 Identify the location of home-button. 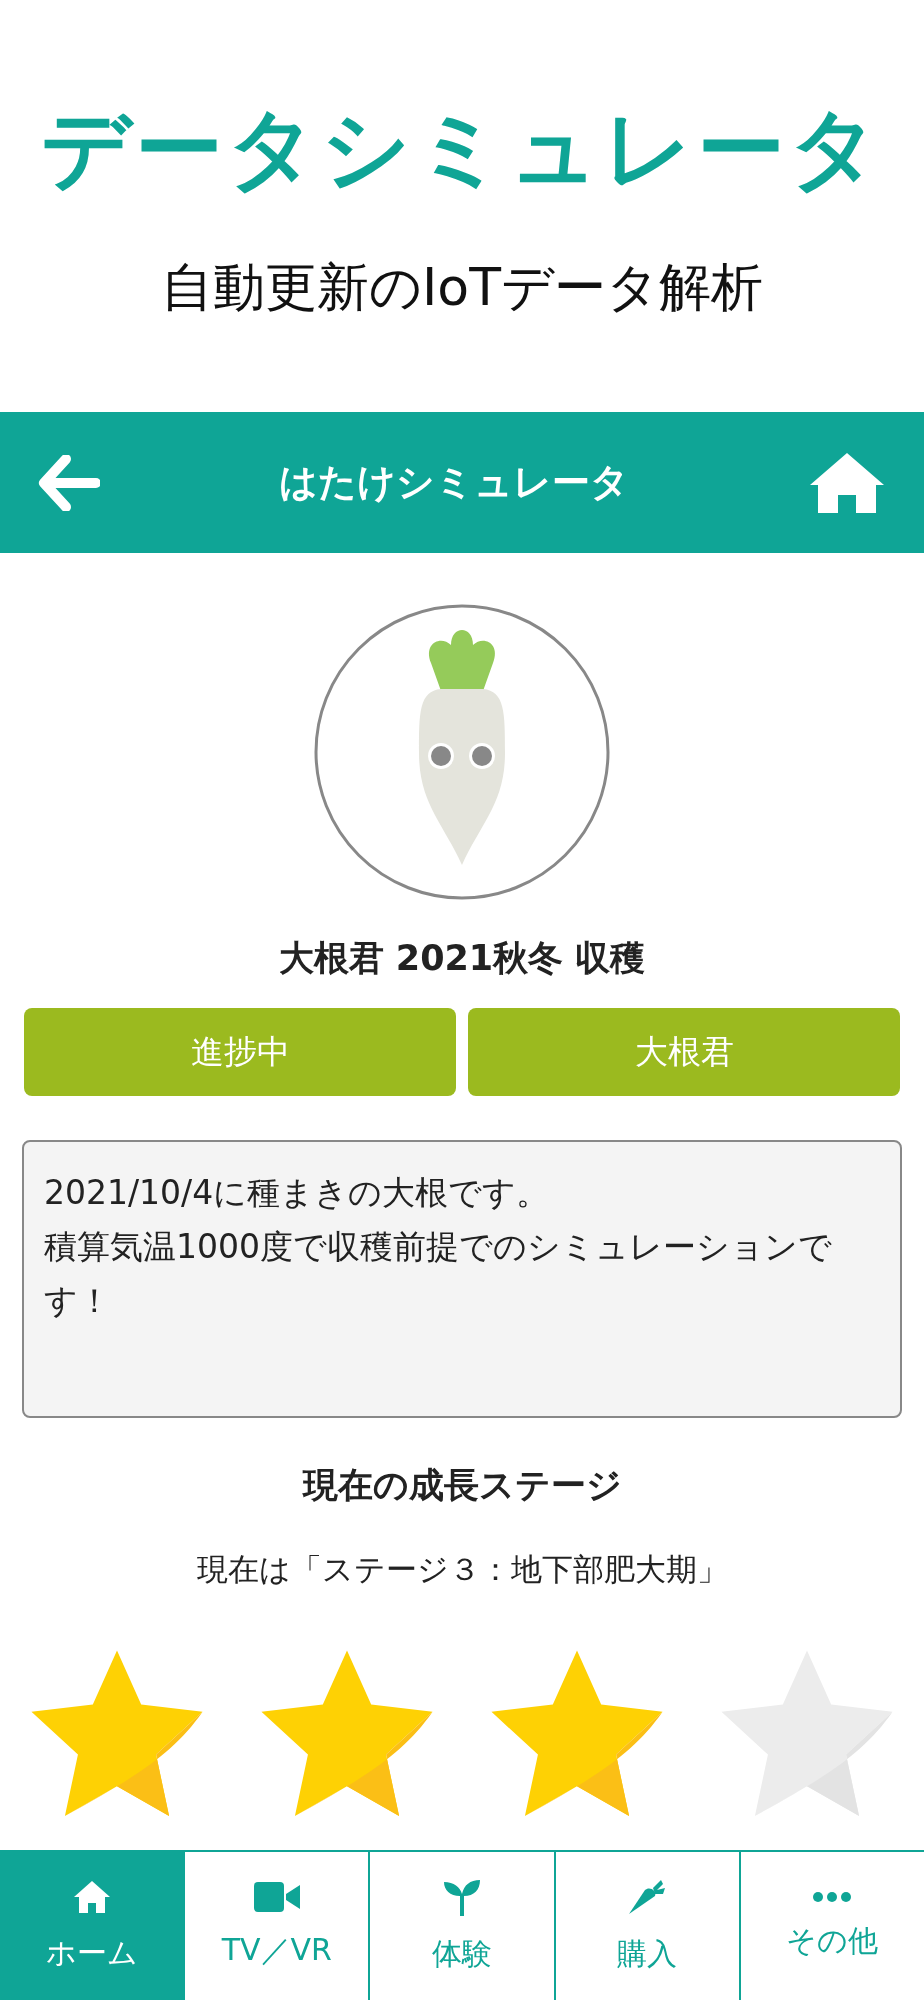
(847, 482).